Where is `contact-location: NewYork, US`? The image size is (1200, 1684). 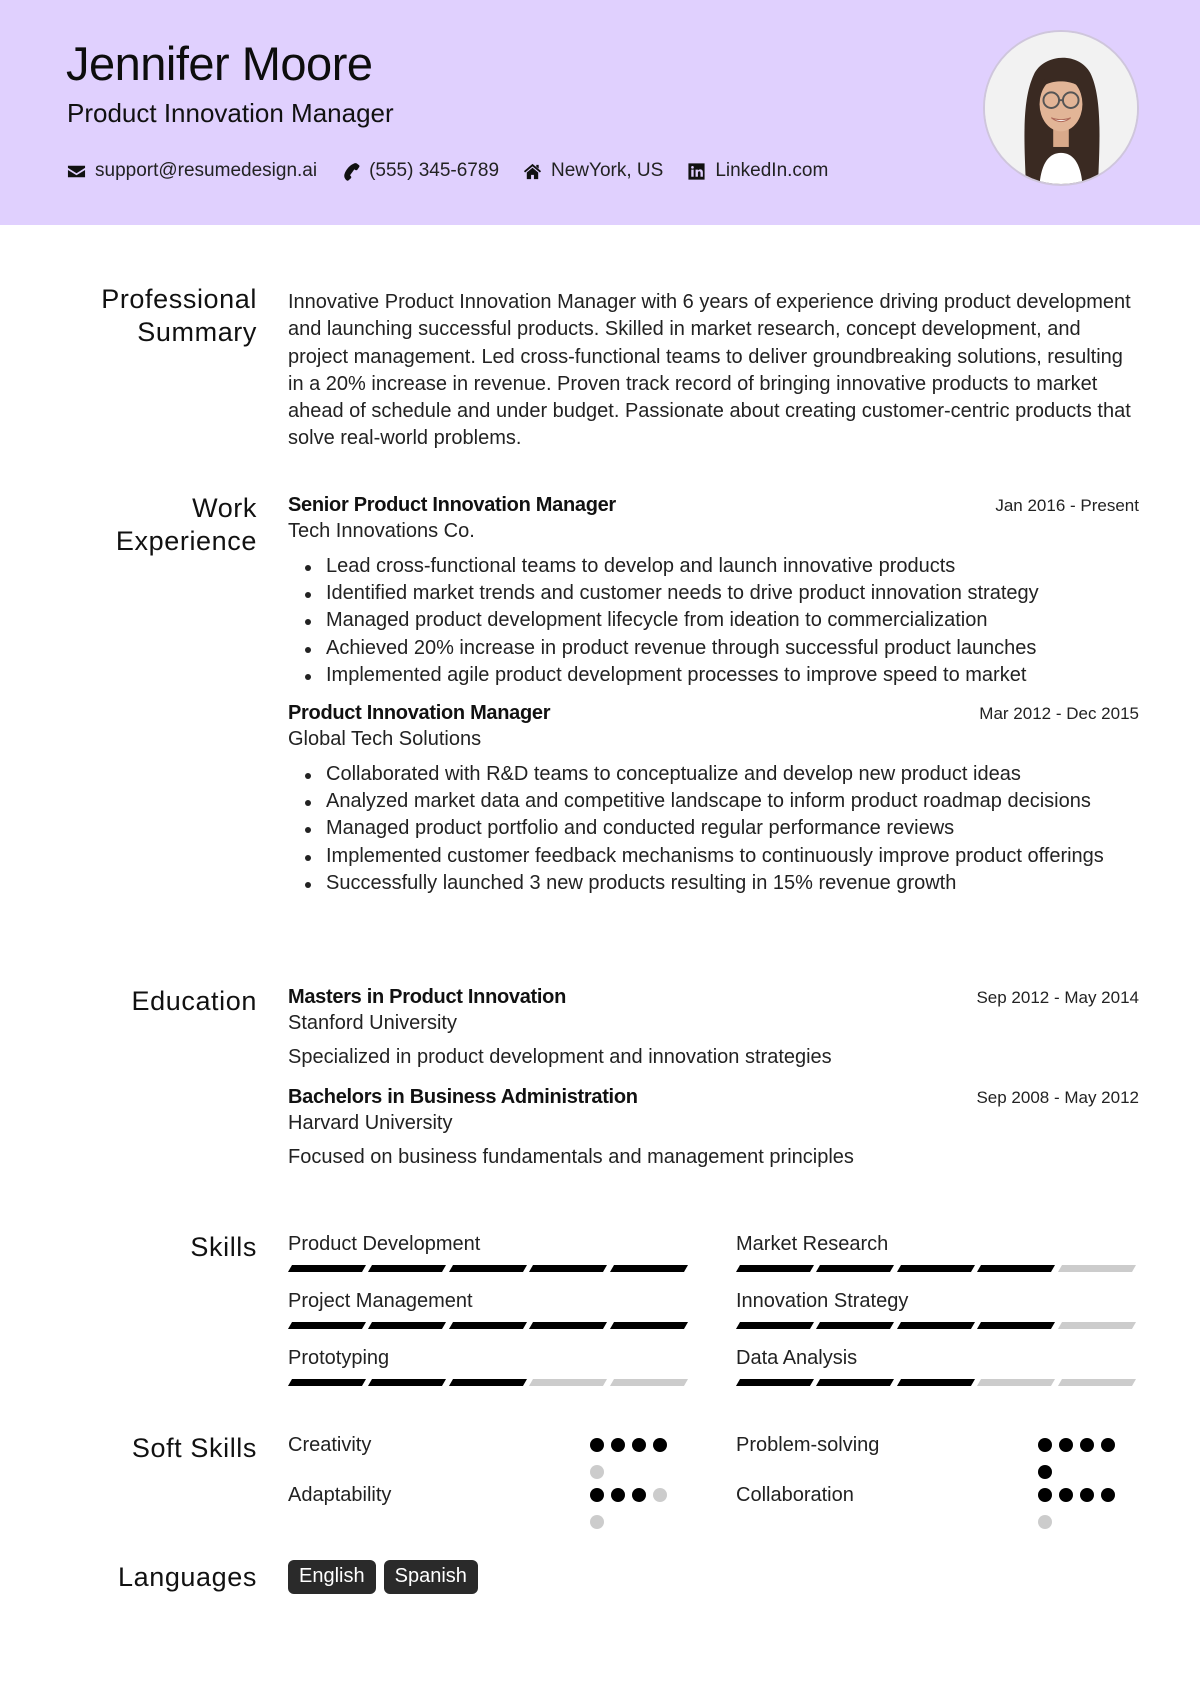 contact-location: NewYork, US is located at coordinates (593, 171).